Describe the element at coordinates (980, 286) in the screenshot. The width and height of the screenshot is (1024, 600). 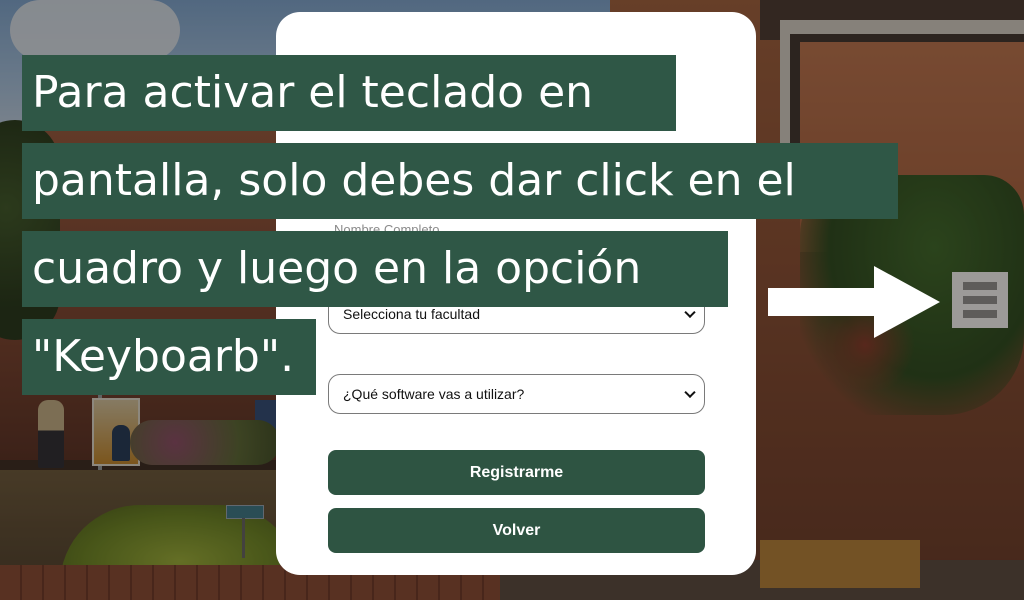
I see `hamburger-menu-icon` at that location.